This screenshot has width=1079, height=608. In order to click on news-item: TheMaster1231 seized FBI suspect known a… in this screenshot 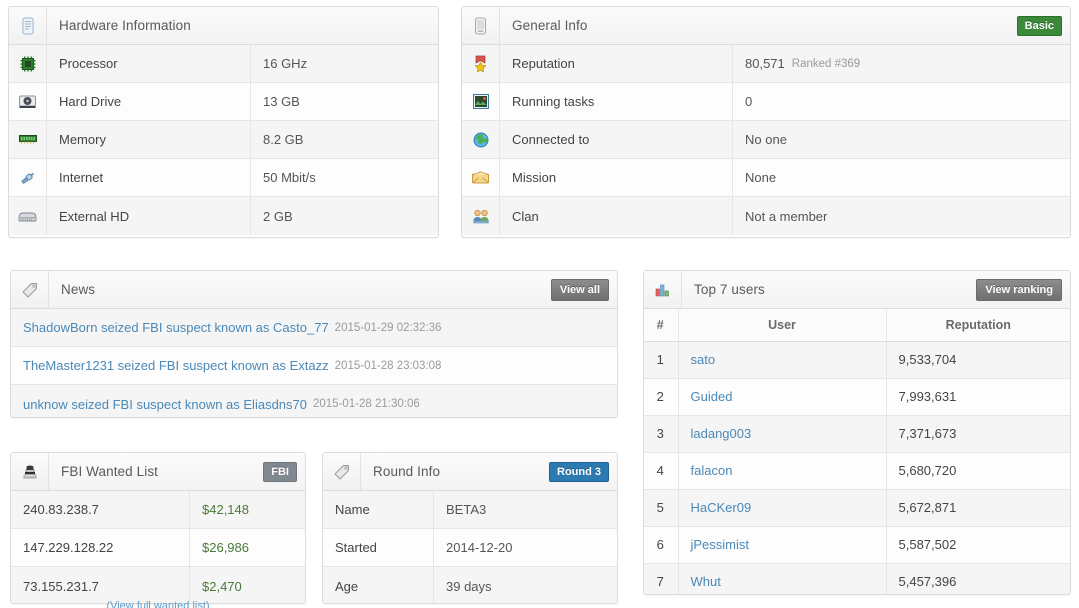, I will do `click(314, 366)`.